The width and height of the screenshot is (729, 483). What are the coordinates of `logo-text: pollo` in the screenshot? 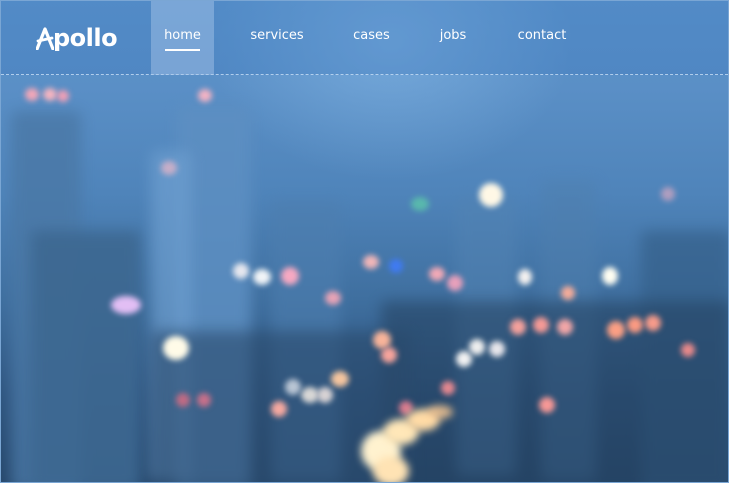 It's located at (85, 38).